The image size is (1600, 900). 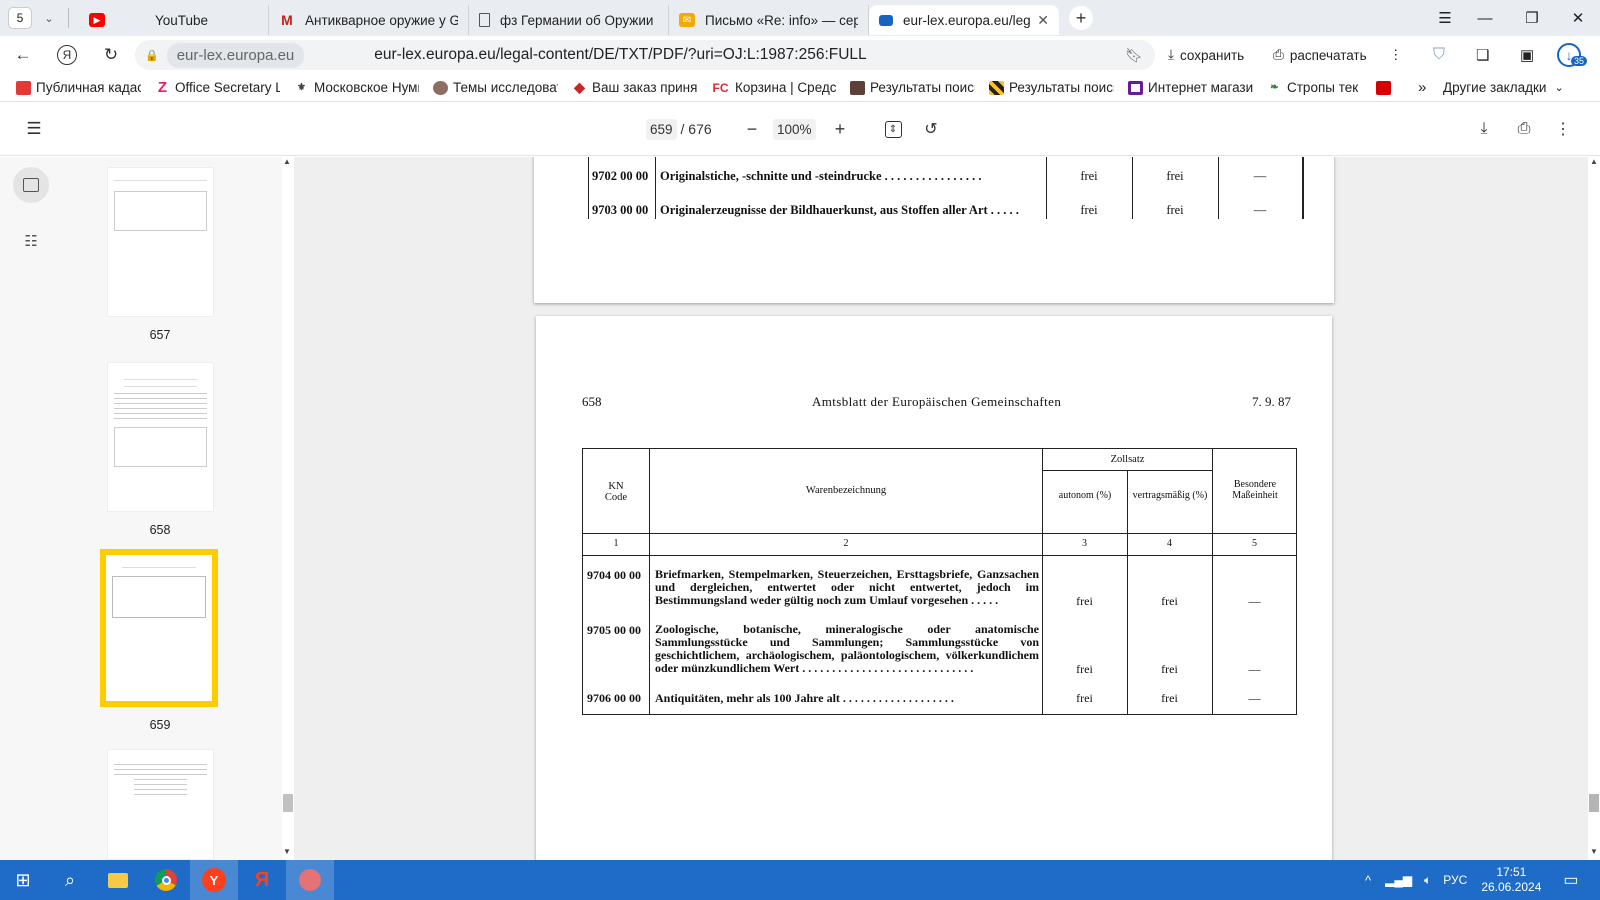 What do you see at coordinates (1563, 129) in the screenshot?
I see `pdf-more-icon: ⋮` at bounding box center [1563, 129].